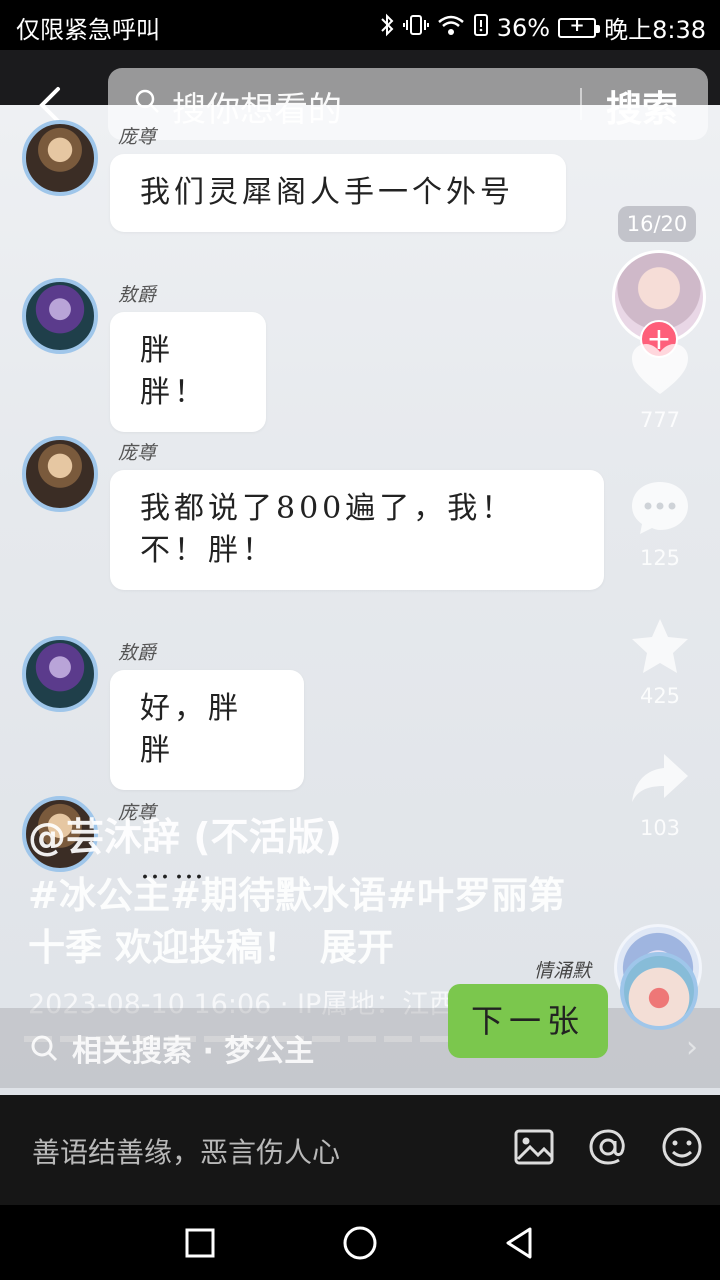 This screenshot has height=1280, width=720. I want to click on carrier-text: 仅限紧急呼叫, so click(88, 30).